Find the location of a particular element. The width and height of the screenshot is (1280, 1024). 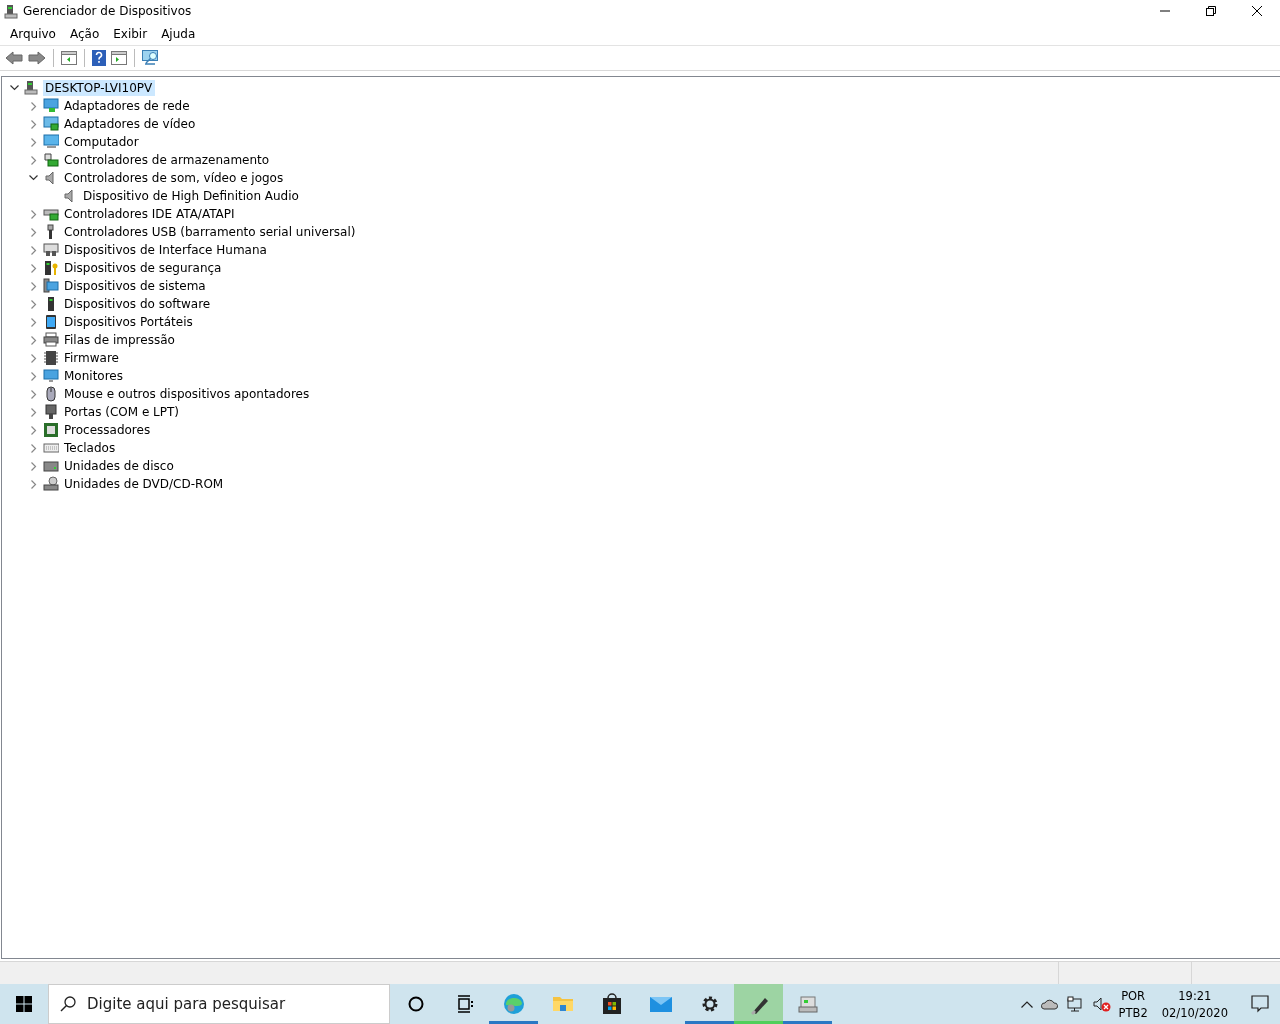

tree-item: DESKTOP-LVI10PV is located at coordinates (99, 88).